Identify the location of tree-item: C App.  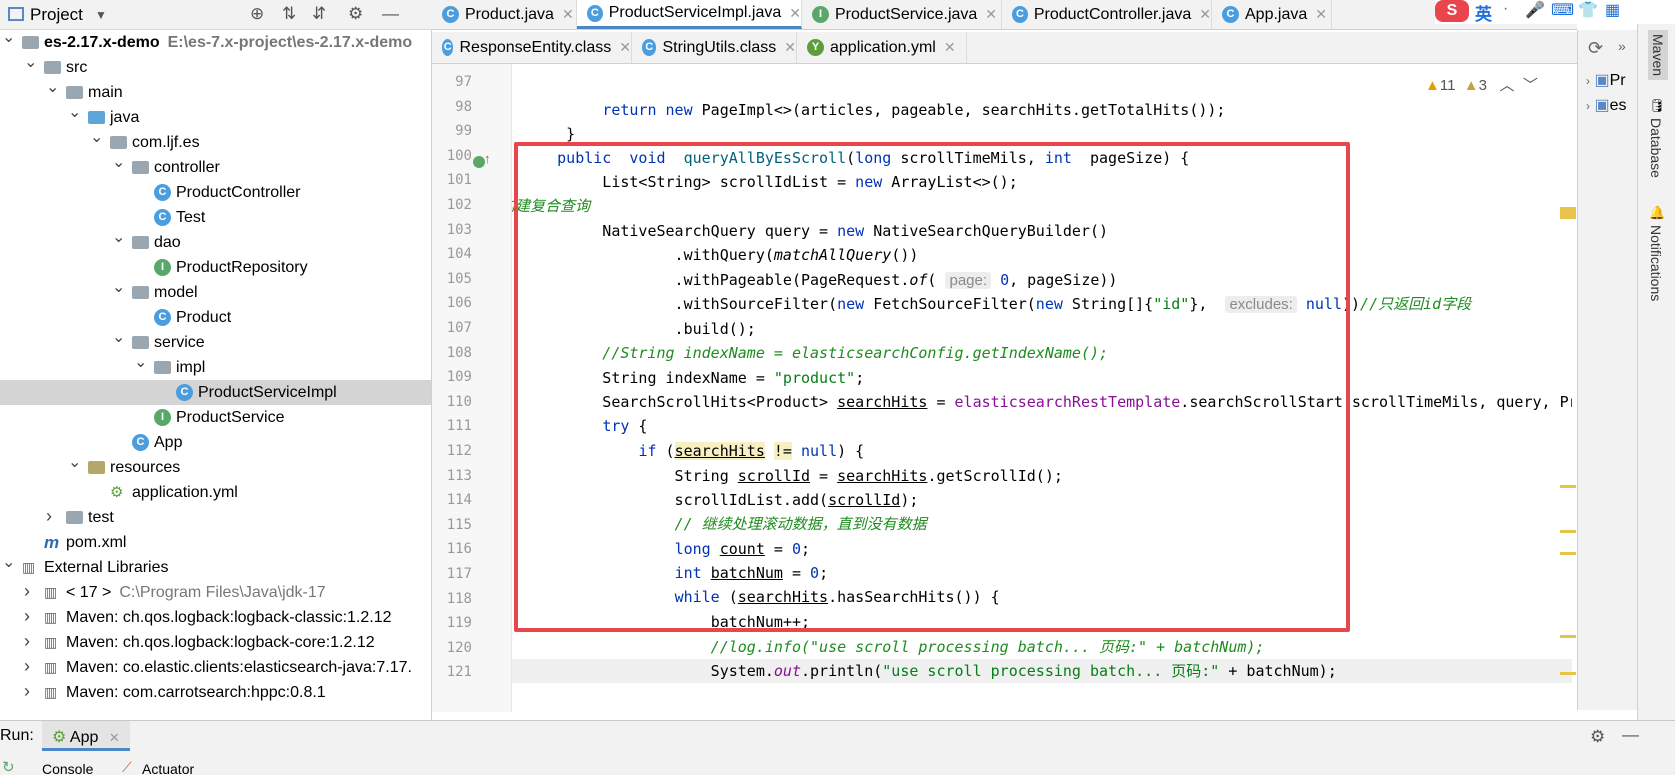
(215, 442).